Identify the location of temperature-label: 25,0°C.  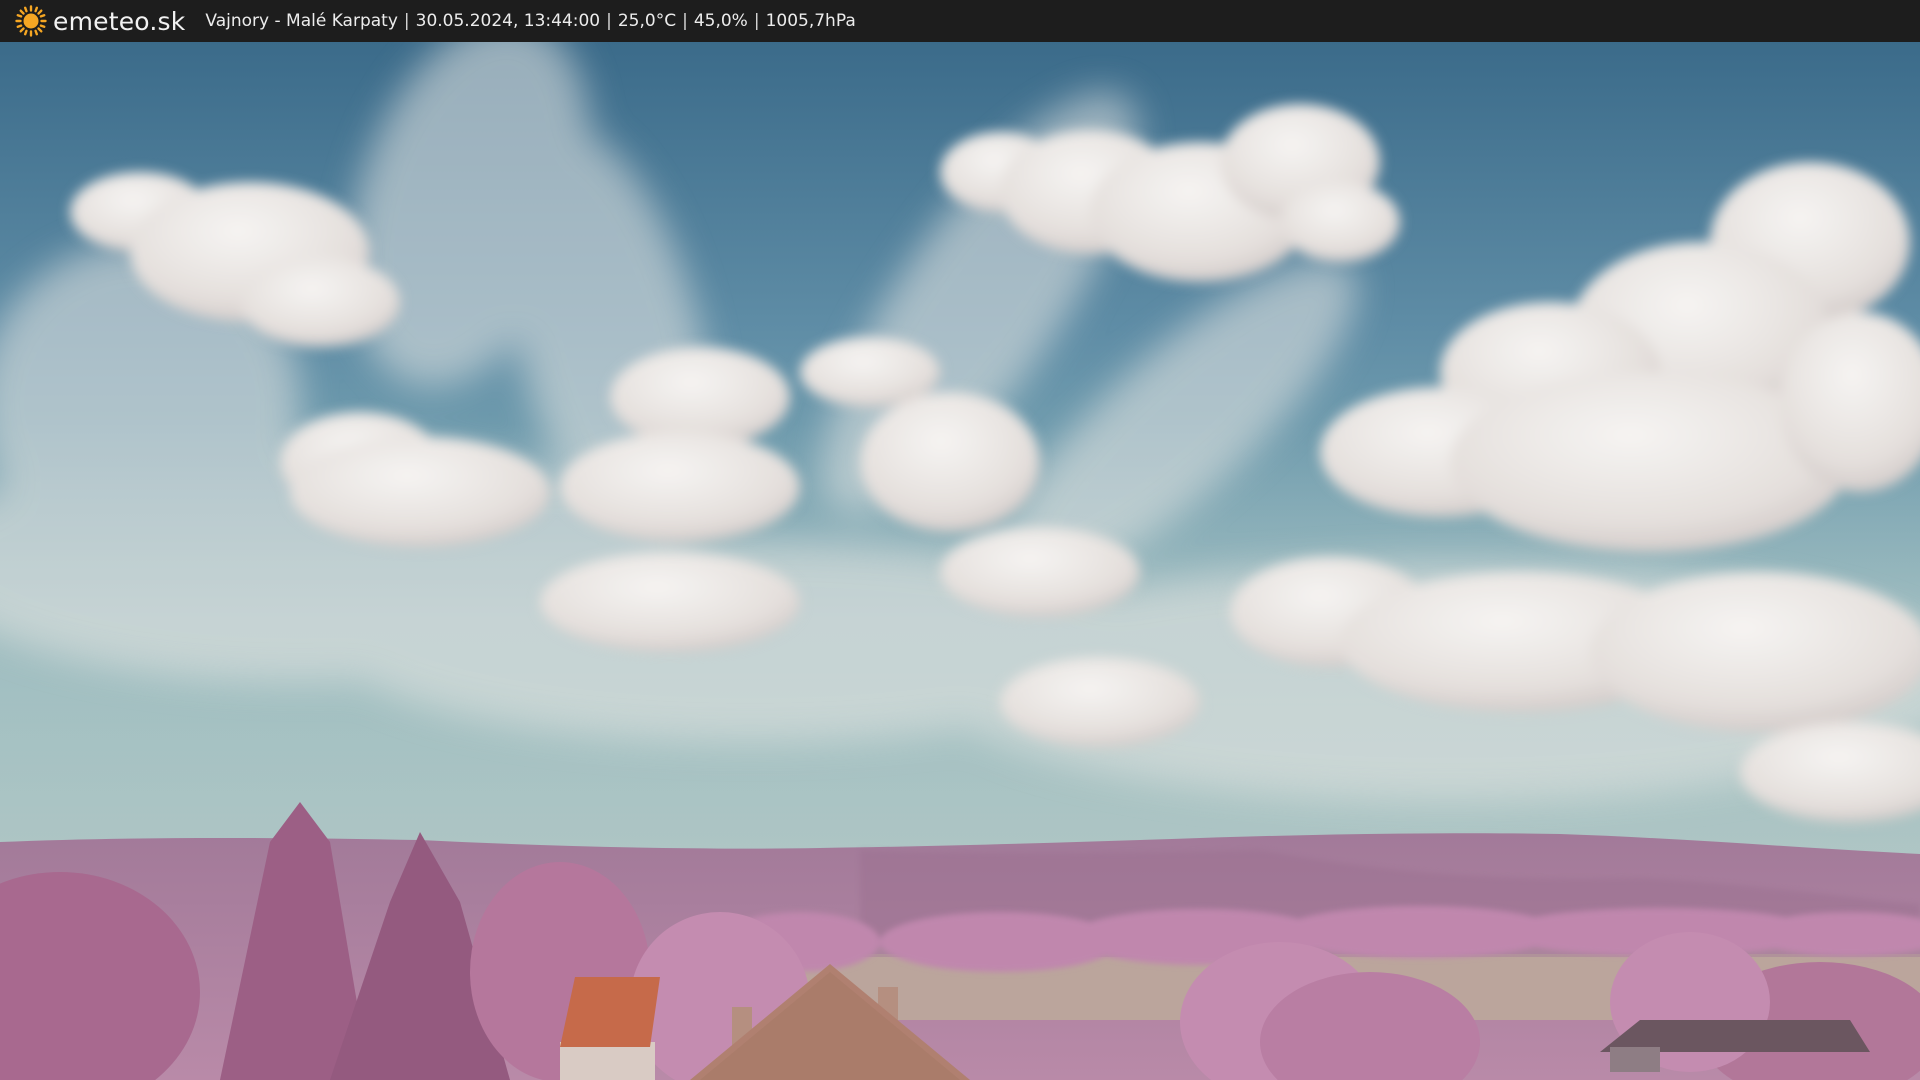
(647, 21).